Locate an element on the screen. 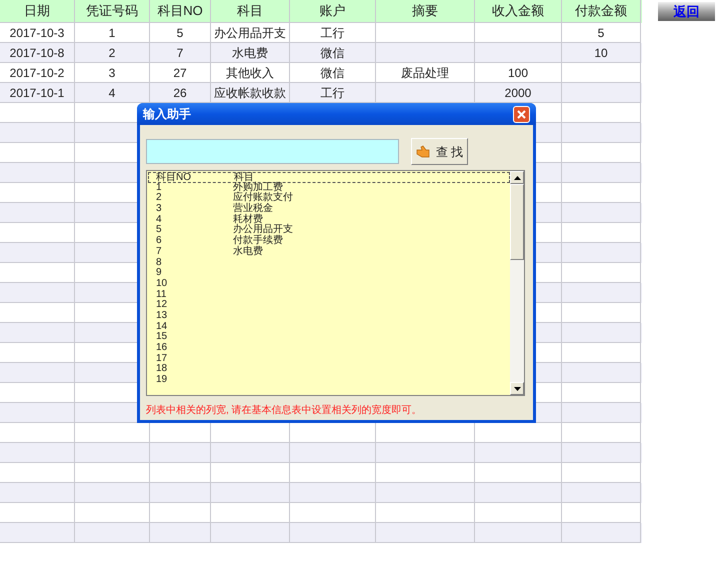 This screenshot has width=719, height=561. scroll-up-icon is located at coordinates (517, 177).